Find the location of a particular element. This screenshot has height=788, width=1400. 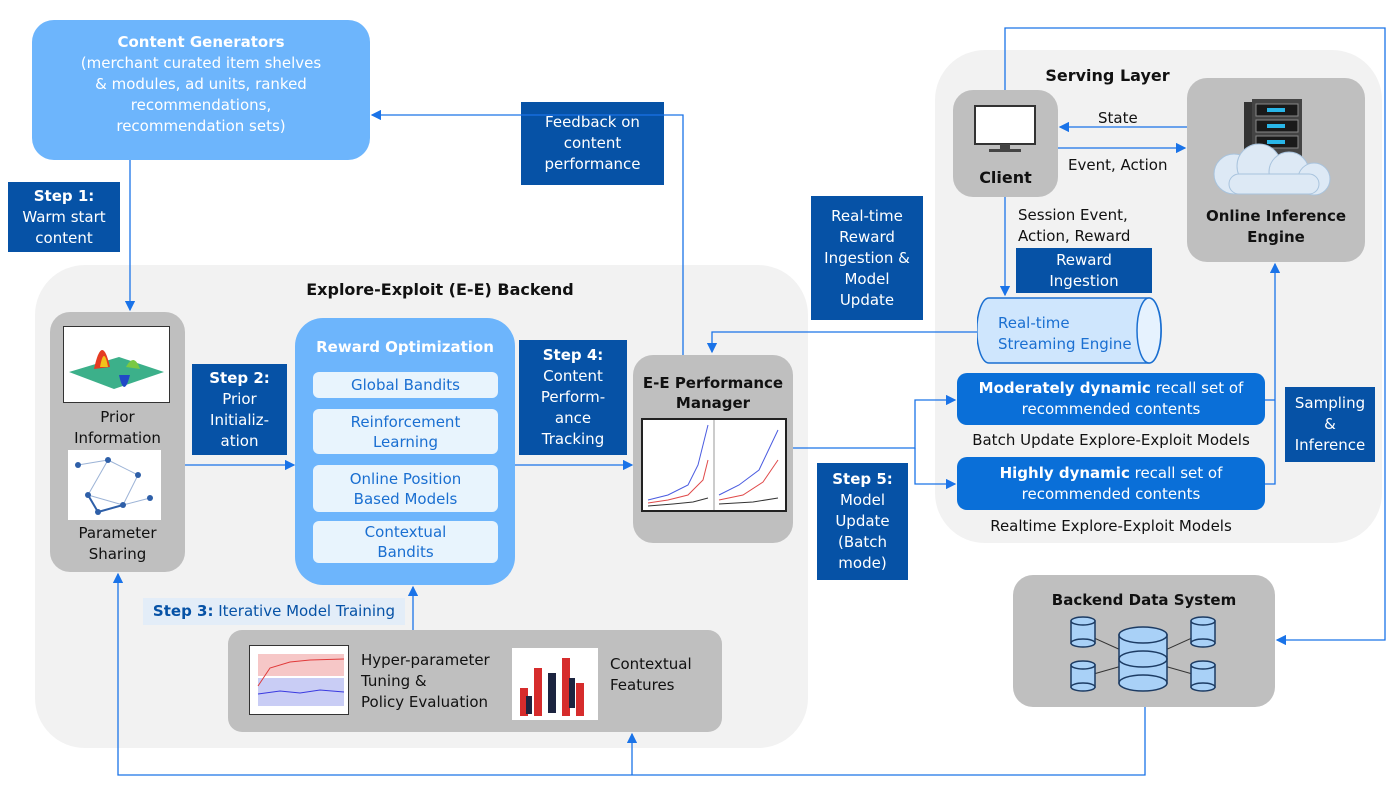

step4-text: ance is located at coordinates (573, 418).